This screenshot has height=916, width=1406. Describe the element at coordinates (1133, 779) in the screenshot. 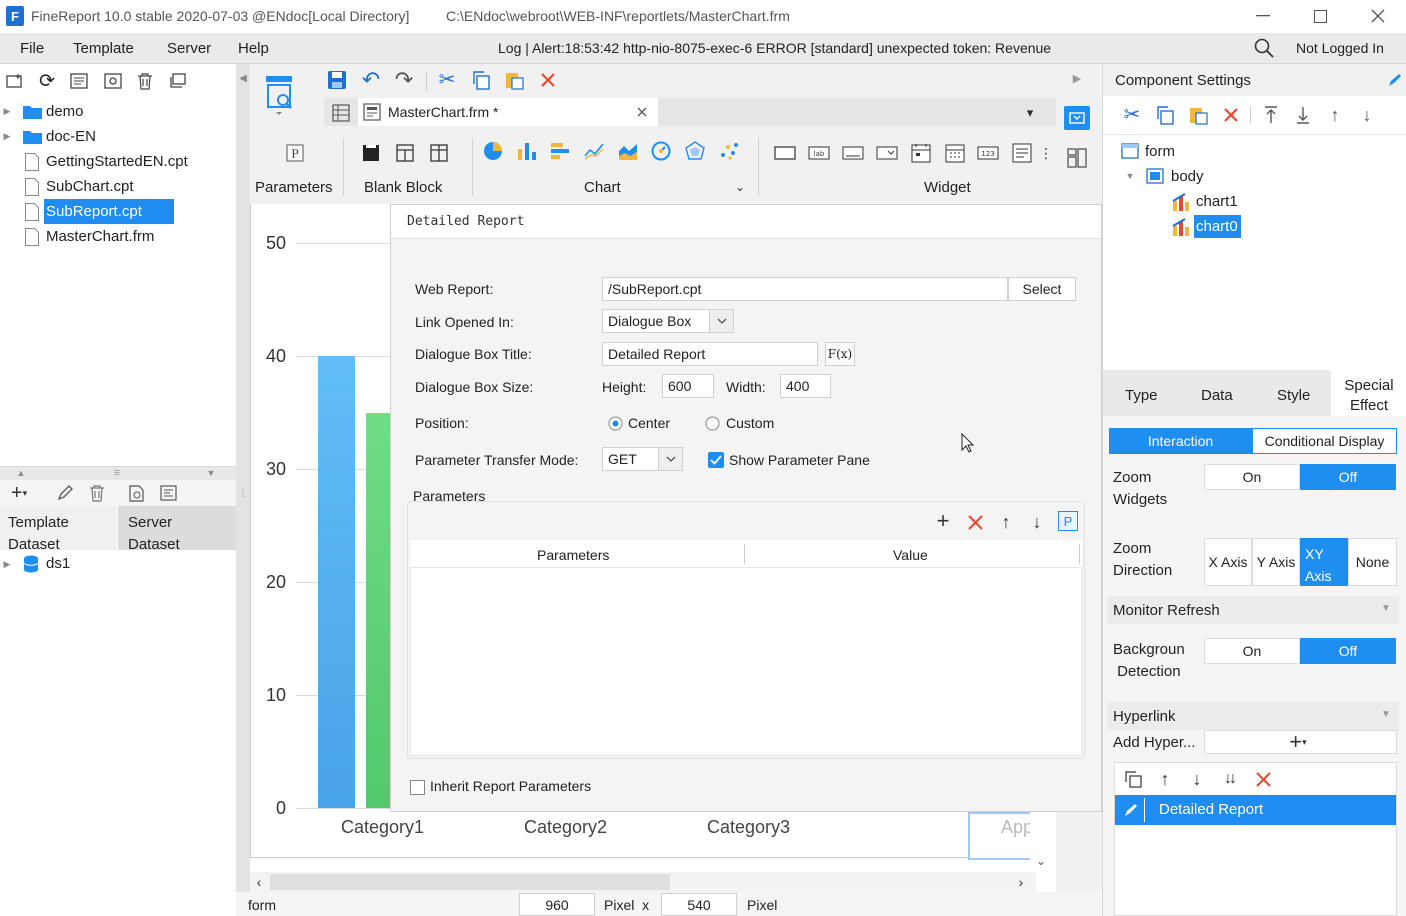

I see `copy-link-icon` at that location.